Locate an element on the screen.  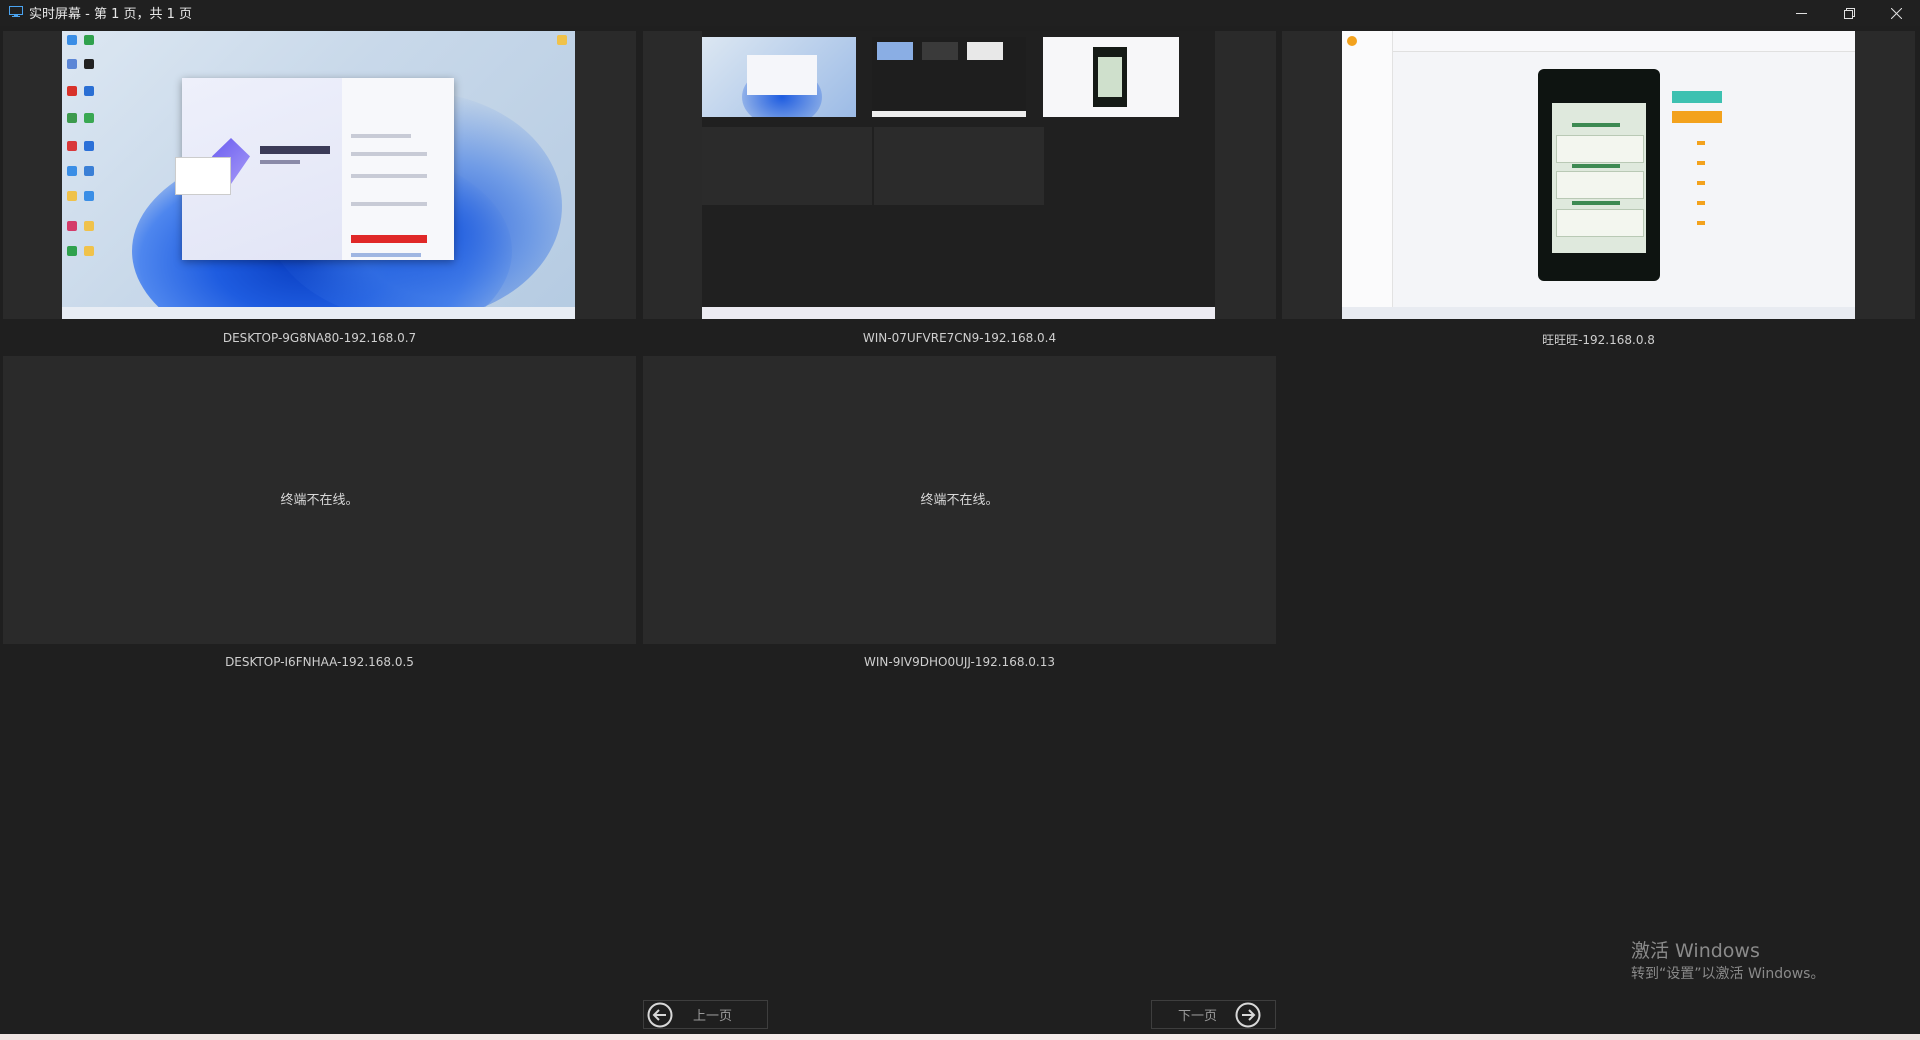
close-icon is located at coordinates (1896, 13).